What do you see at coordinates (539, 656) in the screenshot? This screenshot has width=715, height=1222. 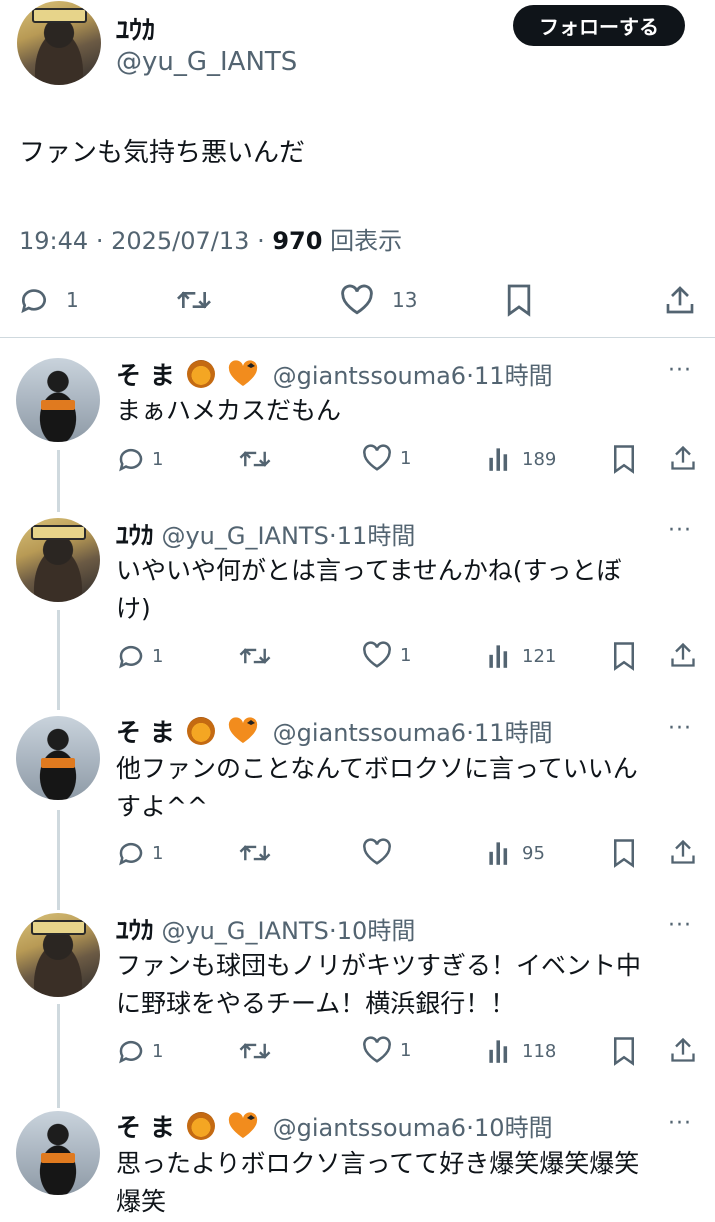 I see `views-count: 121` at bounding box center [539, 656].